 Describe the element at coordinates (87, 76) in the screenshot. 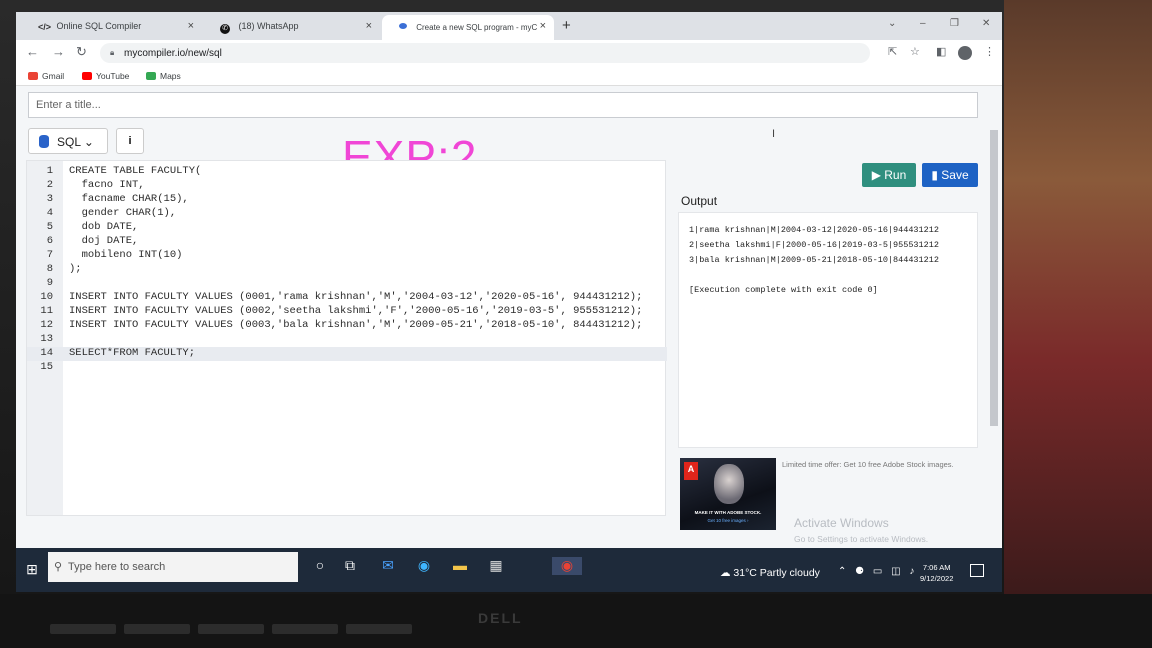

I see `youtube-icon` at that location.